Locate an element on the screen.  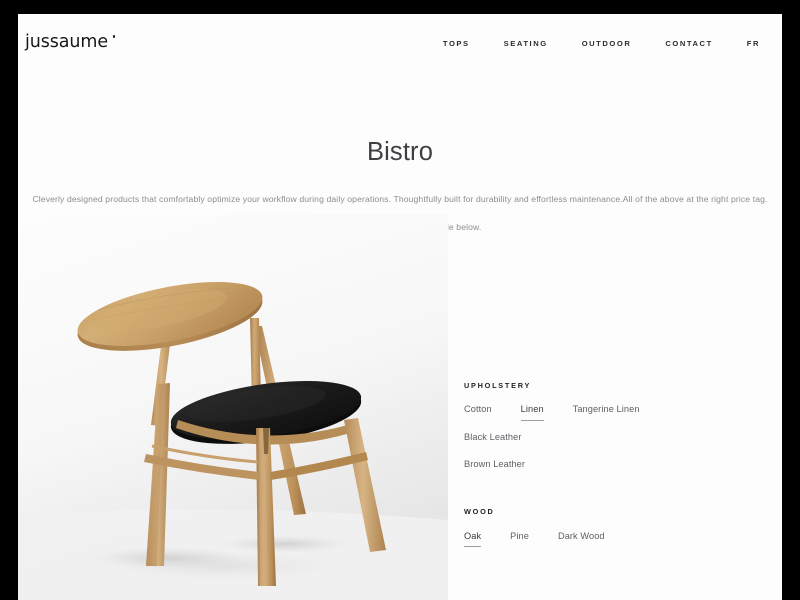
brand-logo: jussaume is located at coordinates (70, 42).